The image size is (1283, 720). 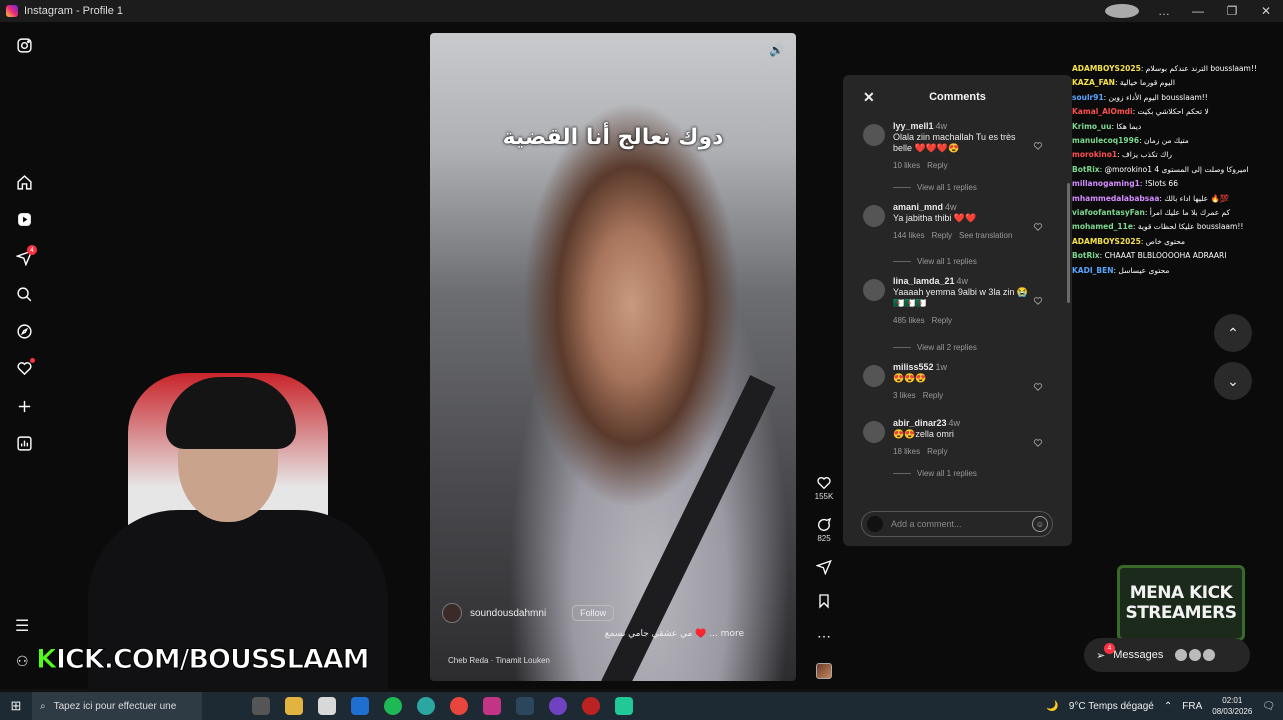 I want to click on search-icon, so click(x=24, y=294).